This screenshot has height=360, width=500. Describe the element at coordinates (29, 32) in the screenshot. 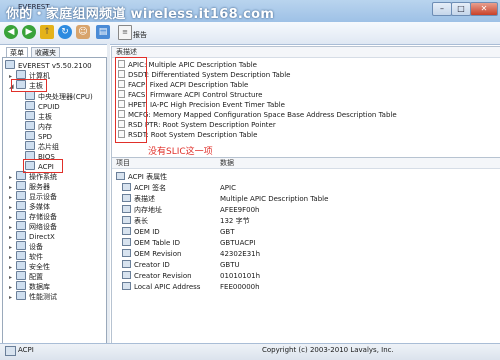

I see `forward-icon: ▶` at that location.